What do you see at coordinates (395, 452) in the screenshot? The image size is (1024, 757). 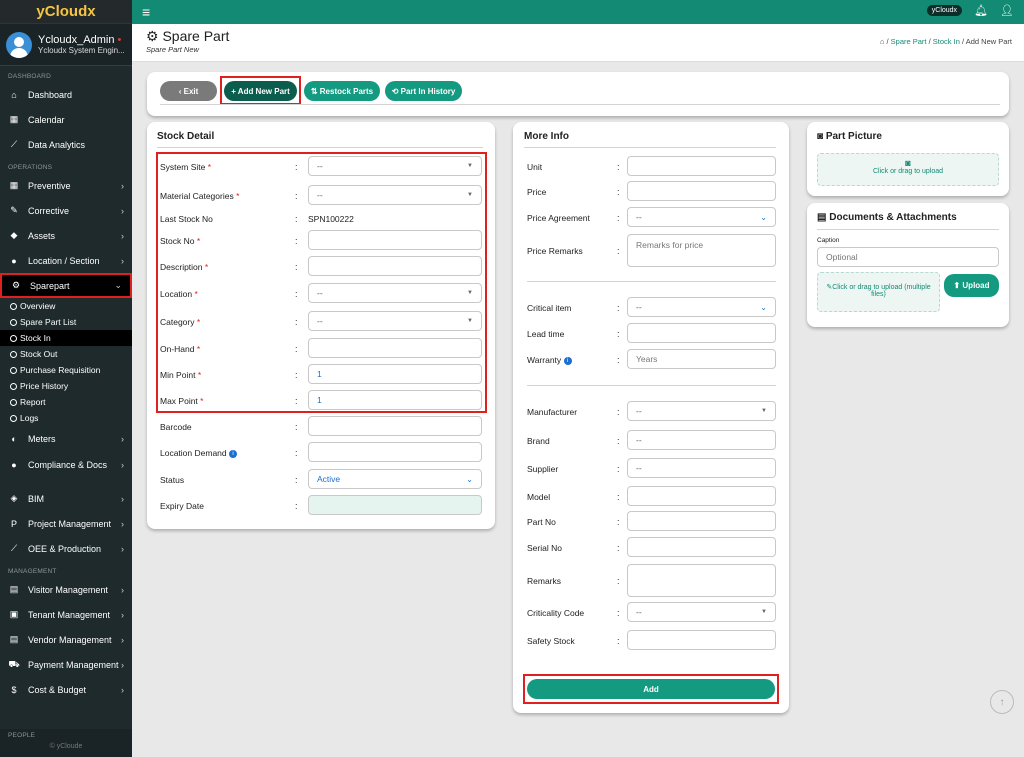 I see `location-demand-input` at bounding box center [395, 452].